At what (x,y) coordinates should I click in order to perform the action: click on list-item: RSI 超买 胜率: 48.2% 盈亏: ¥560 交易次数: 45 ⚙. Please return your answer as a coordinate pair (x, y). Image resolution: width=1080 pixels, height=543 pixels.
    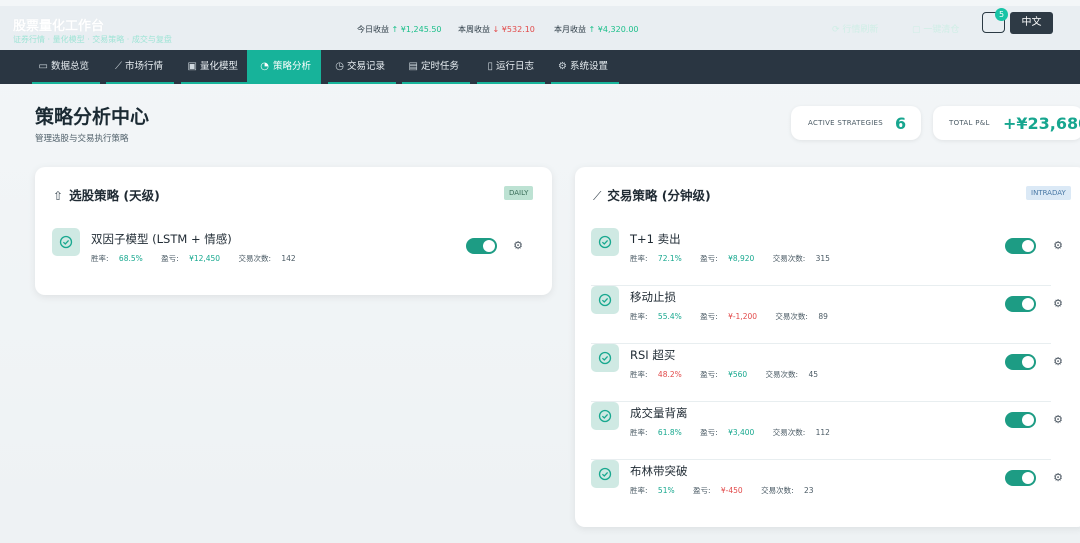
    Looking at the image, I should click on (827, 373).